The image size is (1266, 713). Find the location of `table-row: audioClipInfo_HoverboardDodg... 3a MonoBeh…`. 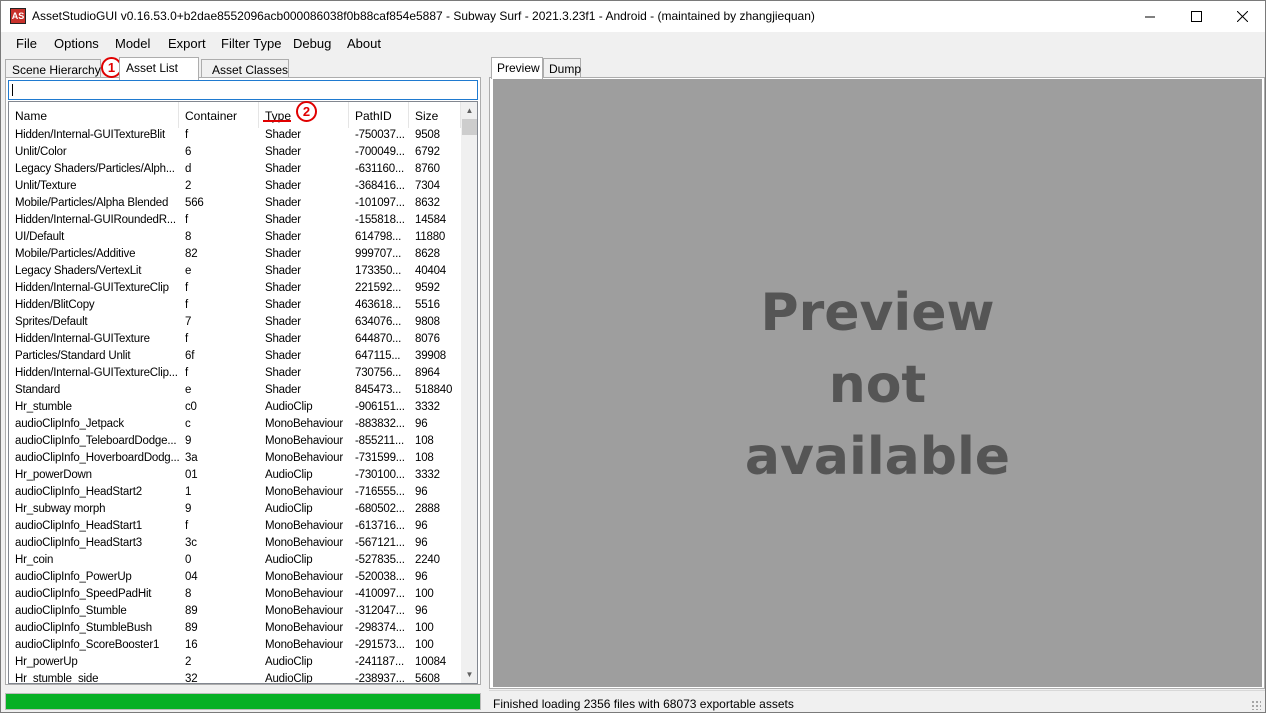

table-row: audioClipInfo_HoverboardDodg... 3a MonoBeh… is located at coordinates (235, 459).